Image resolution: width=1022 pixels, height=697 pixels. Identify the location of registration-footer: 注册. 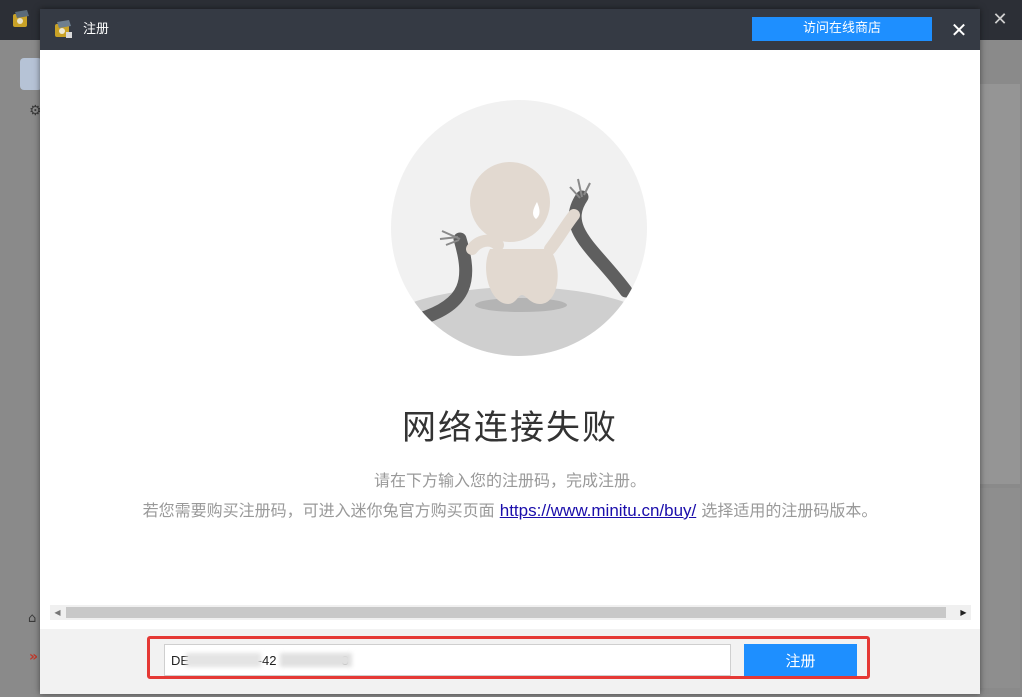
(510, 661).